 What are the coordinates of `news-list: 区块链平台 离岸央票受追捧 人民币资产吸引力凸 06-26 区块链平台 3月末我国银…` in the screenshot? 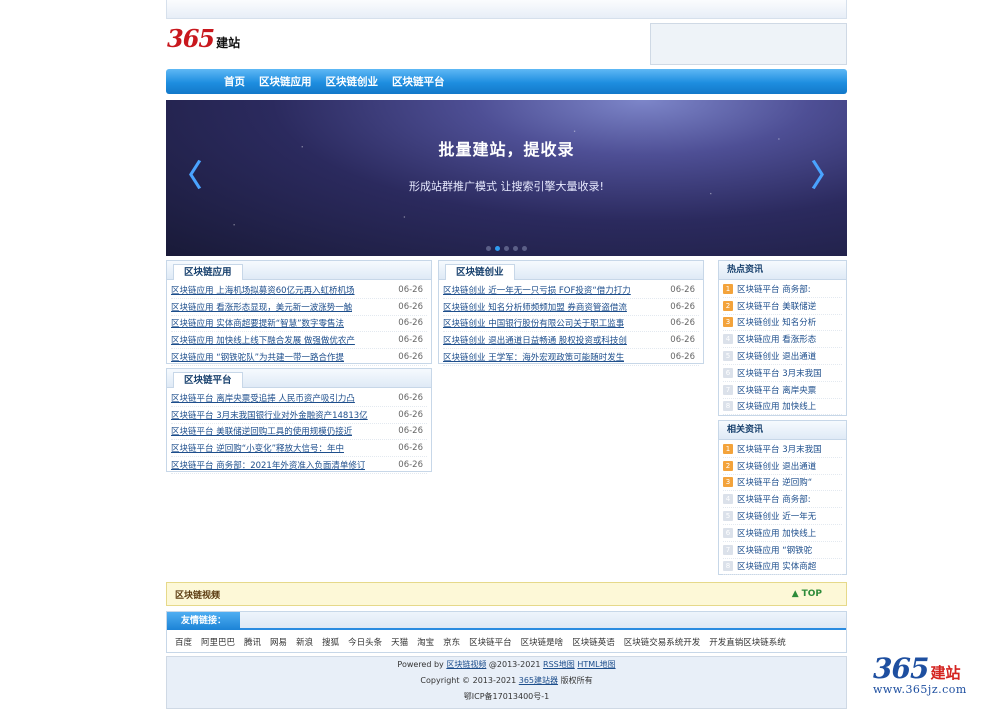 It's located at (299, 431).